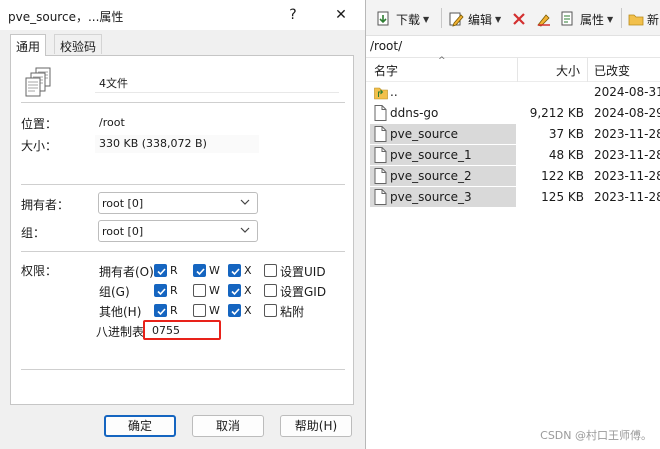  What do you see at coordinates (178, 231) in the screenshot?
I see `group-select: root [0]` at bounding box center [178, 231].